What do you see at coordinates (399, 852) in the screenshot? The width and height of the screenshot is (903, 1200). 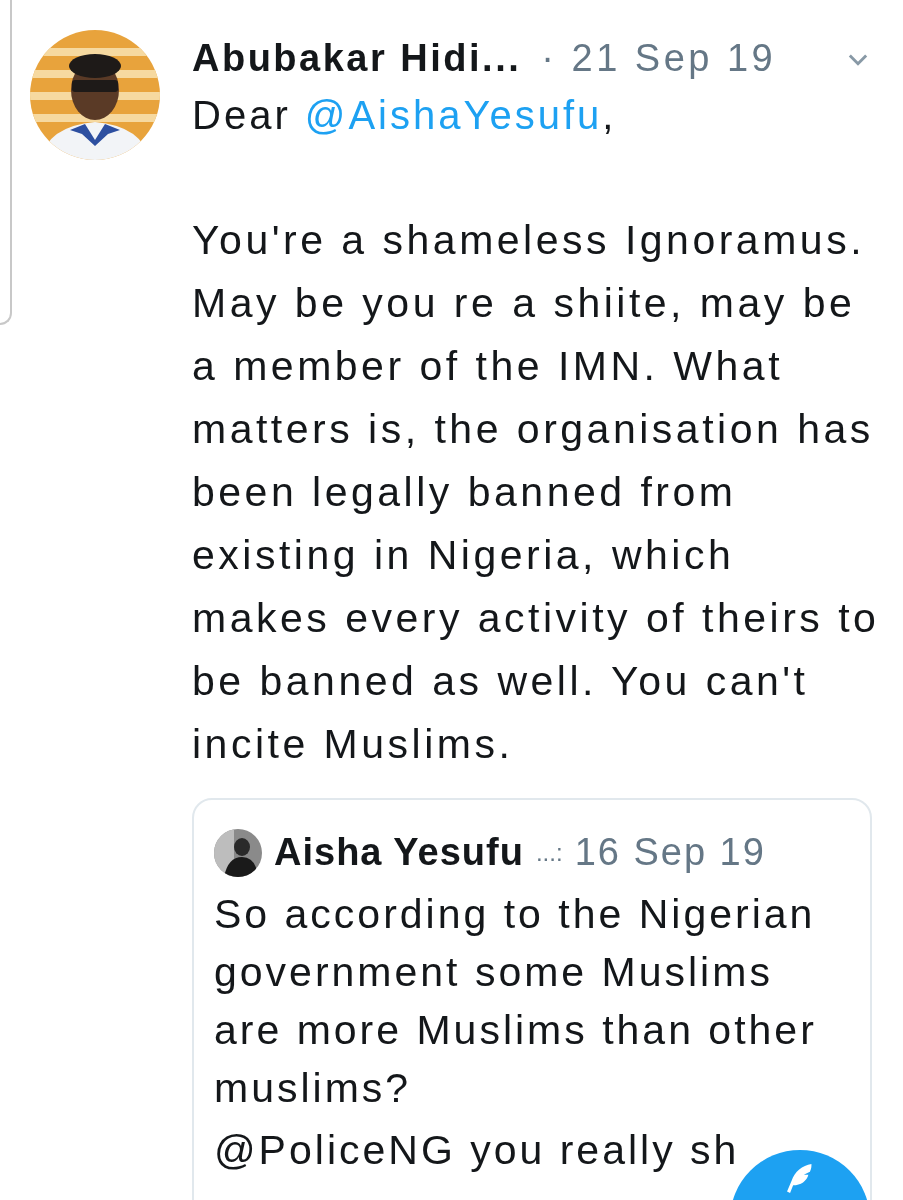 I see `quoted-author-name: Aisha Yesufu` at bounding box center [399, 852].